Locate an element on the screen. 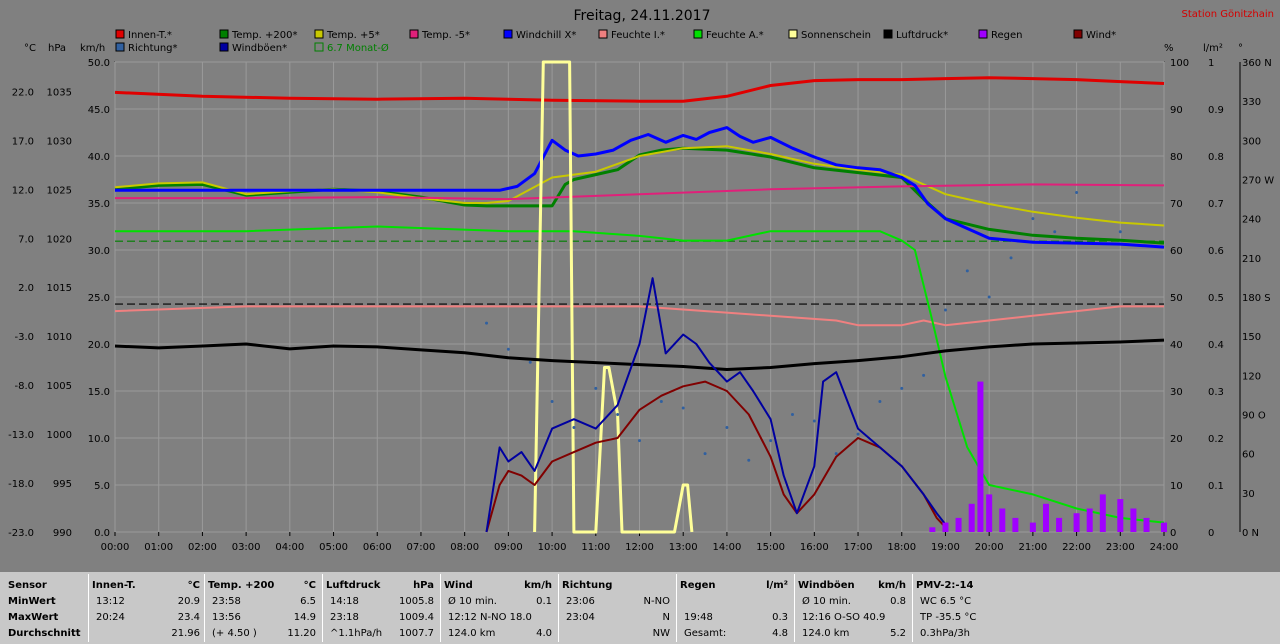 The height and width of the screenshot is (644, 1280). rain-tick-label: 1 is located at coordinates (1211, 63).